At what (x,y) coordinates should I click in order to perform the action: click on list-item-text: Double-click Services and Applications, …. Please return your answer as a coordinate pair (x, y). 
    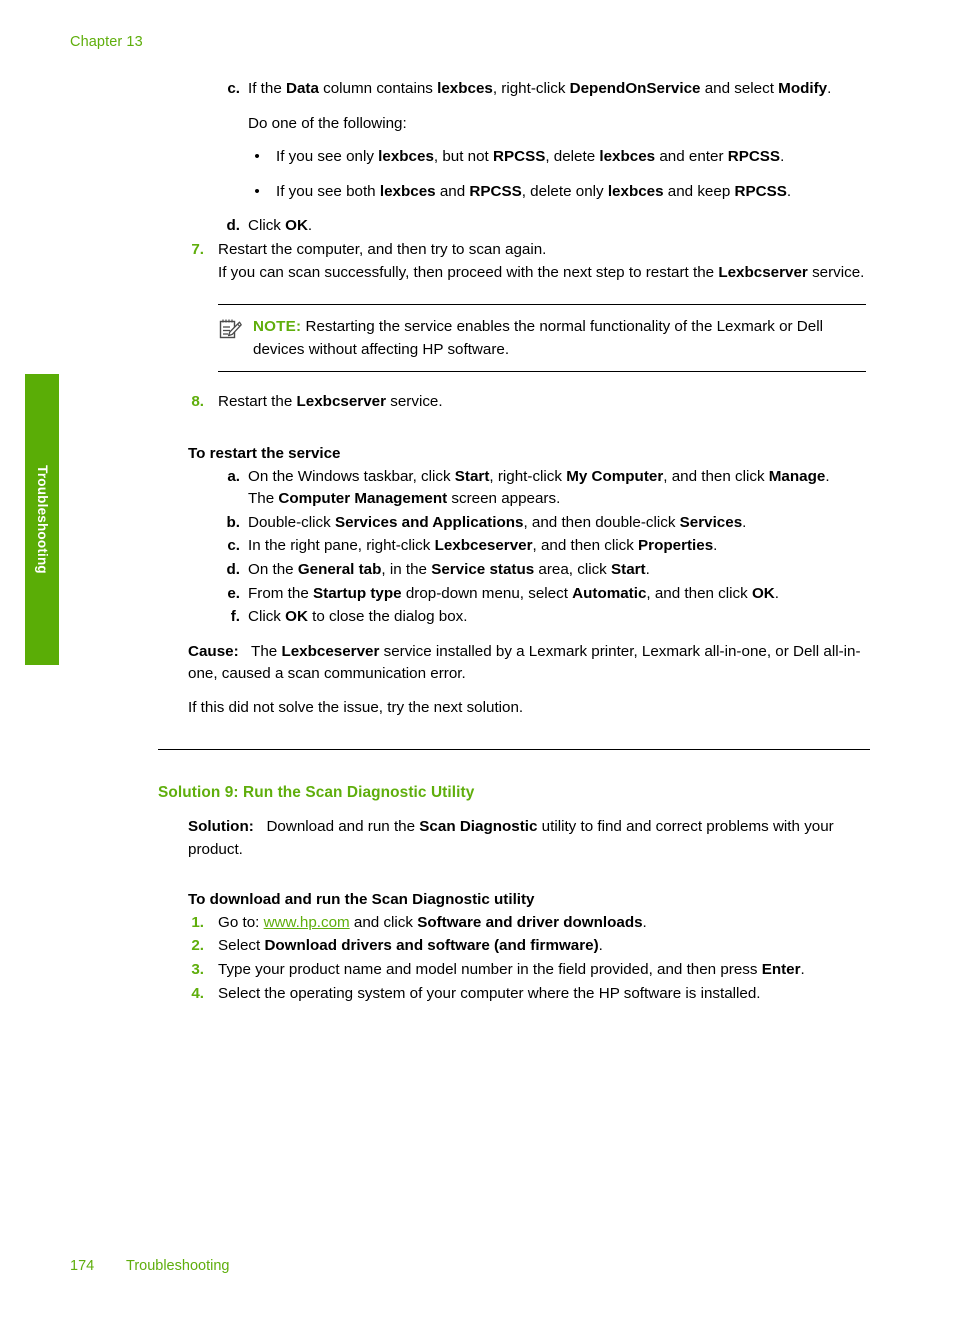
    Looking at the image, I should click on (497, 522).